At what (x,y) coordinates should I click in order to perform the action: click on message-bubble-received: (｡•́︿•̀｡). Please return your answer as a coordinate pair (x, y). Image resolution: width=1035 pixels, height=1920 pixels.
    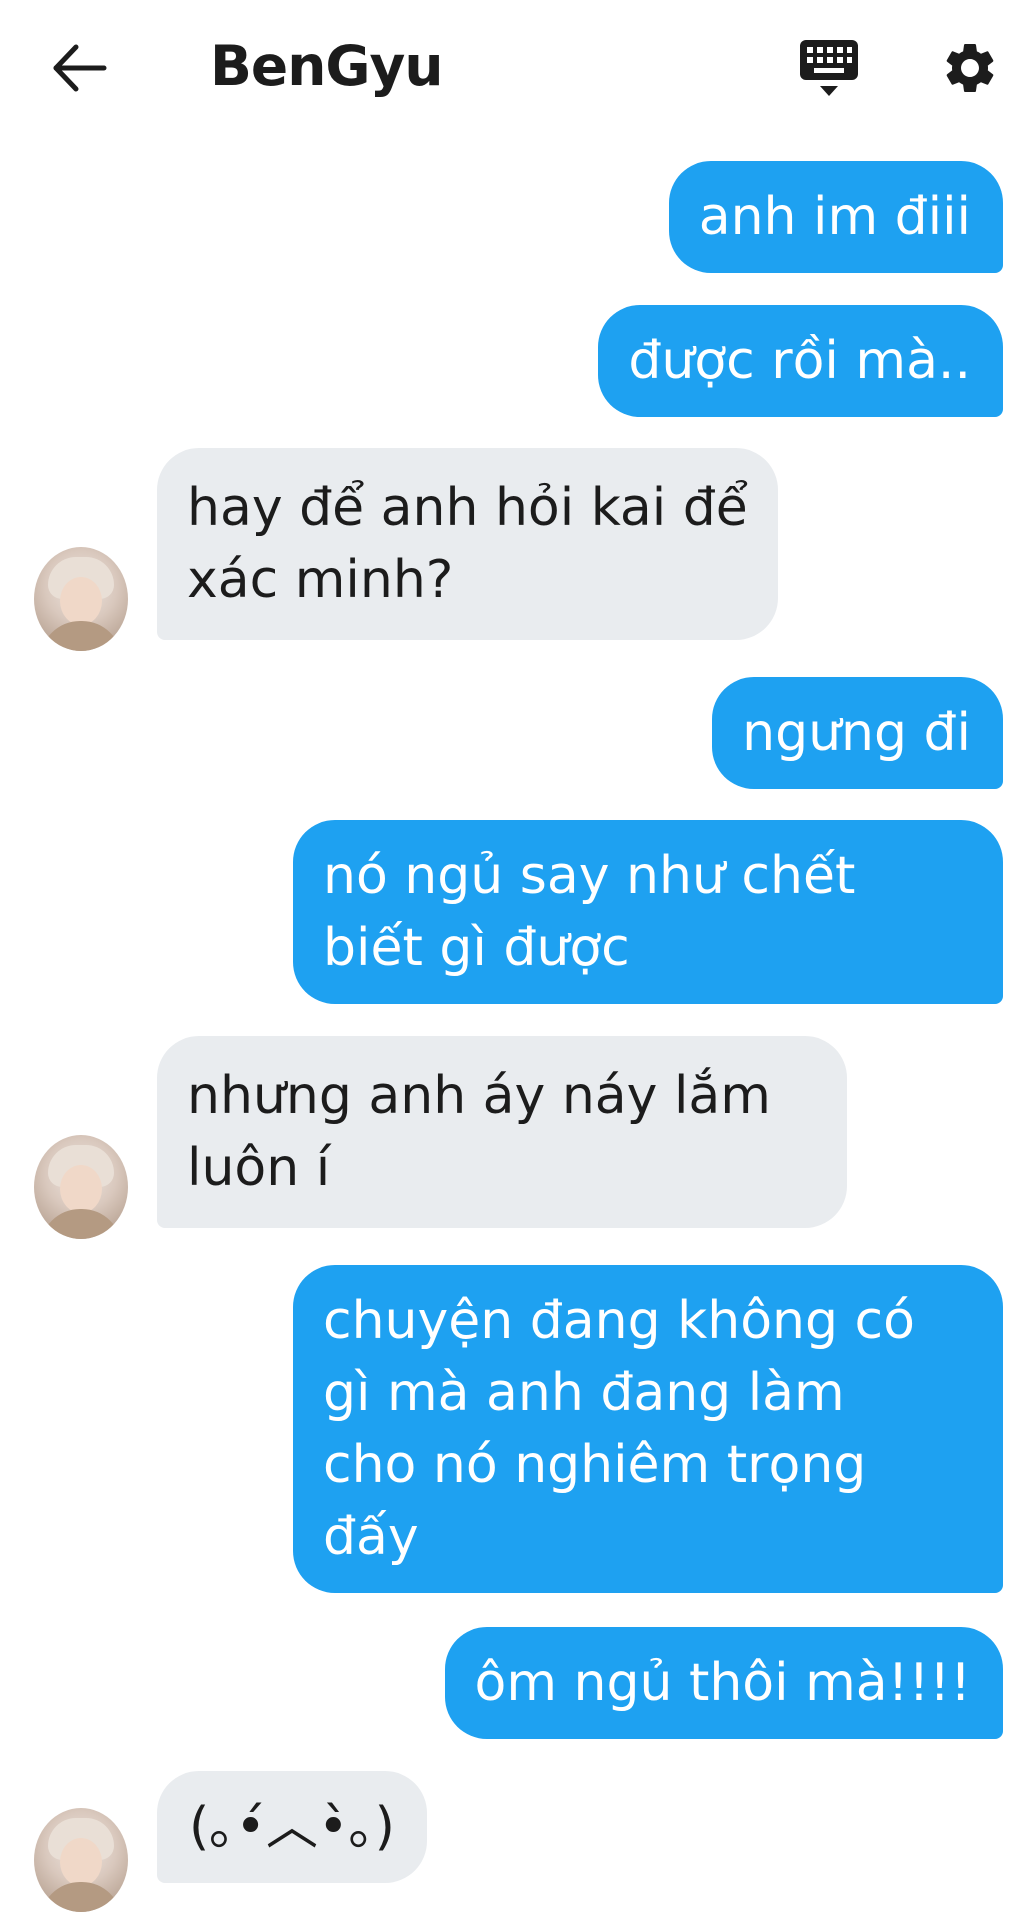
    Looking at the image, I should click on (292, 1827).